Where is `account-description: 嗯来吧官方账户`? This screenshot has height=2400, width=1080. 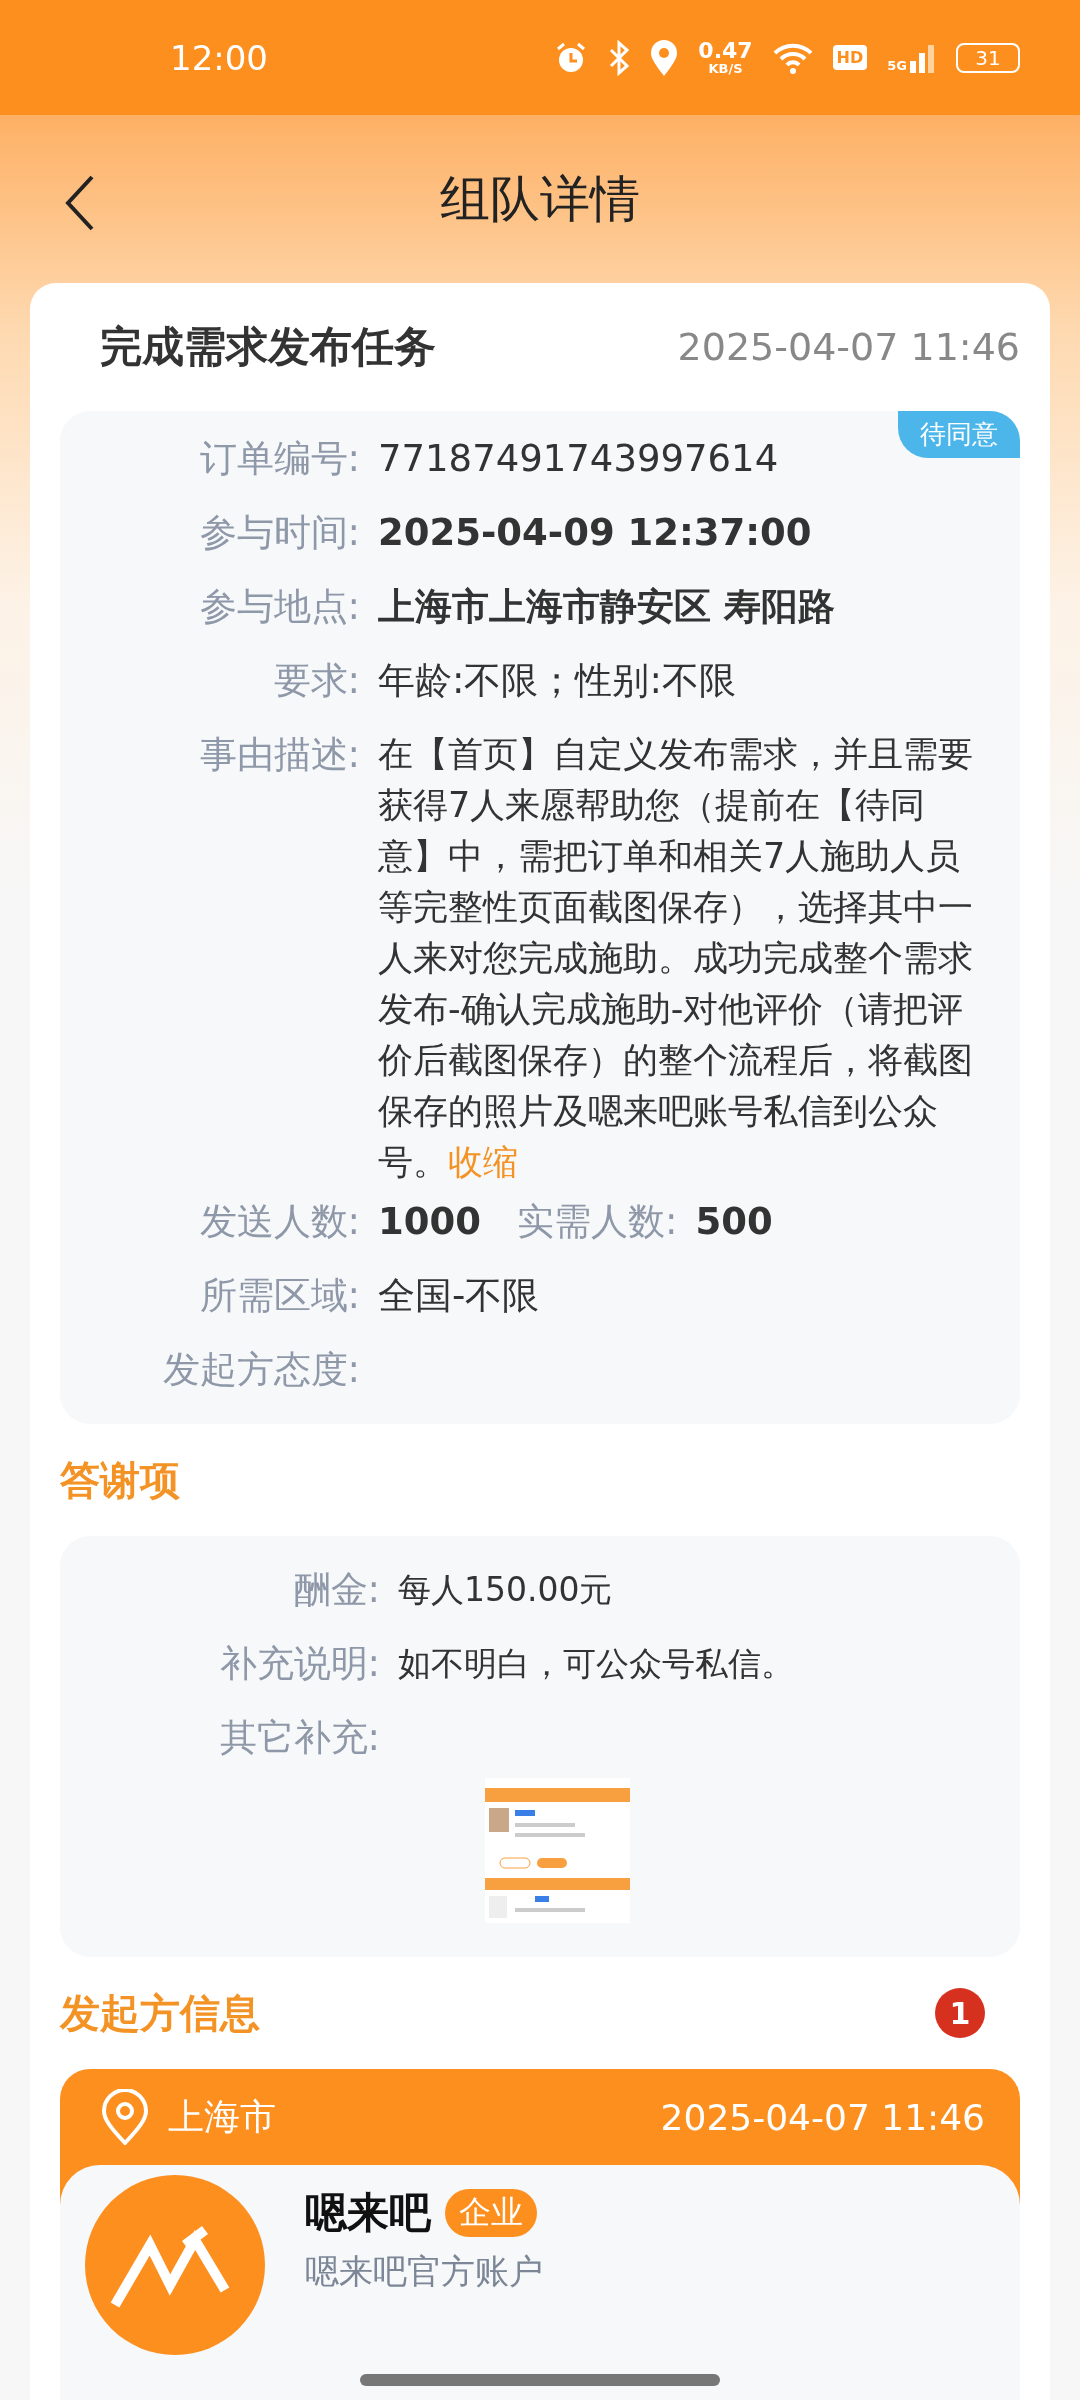
account-description: 嗯来吧官方账户 is located at coordinates (424, 2271).